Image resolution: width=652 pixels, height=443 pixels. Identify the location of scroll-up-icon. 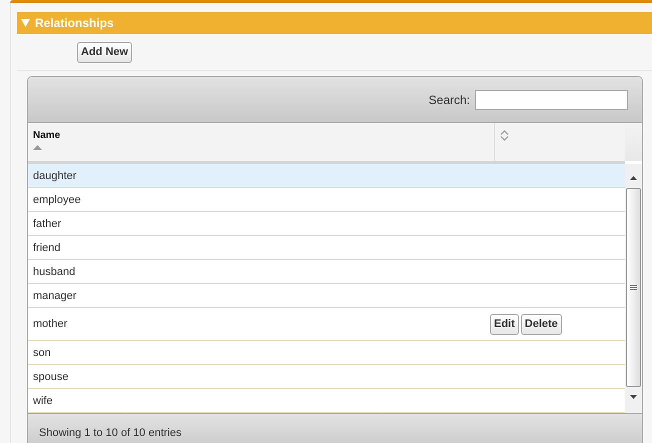
(633, 178).